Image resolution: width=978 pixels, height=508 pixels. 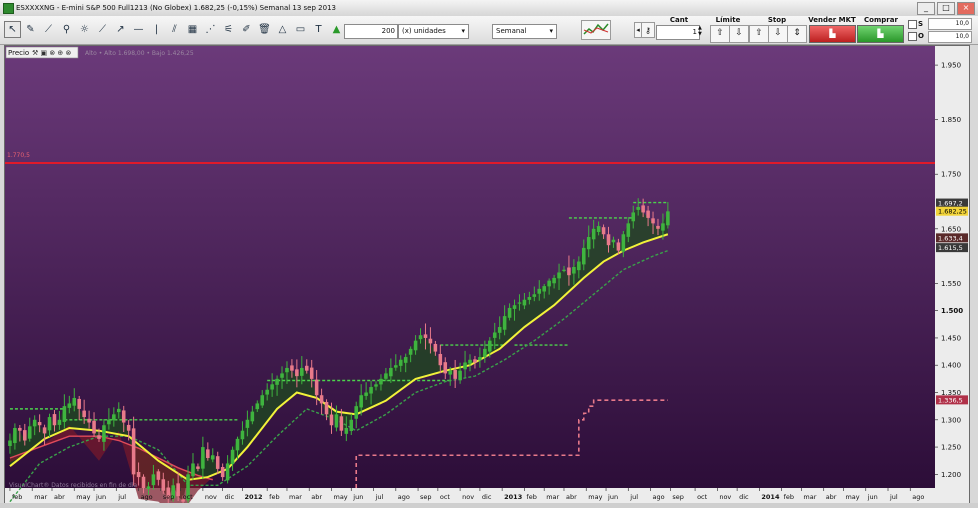 I want to click on limit-sell-button: ⇩, so click(x=739, y=34).